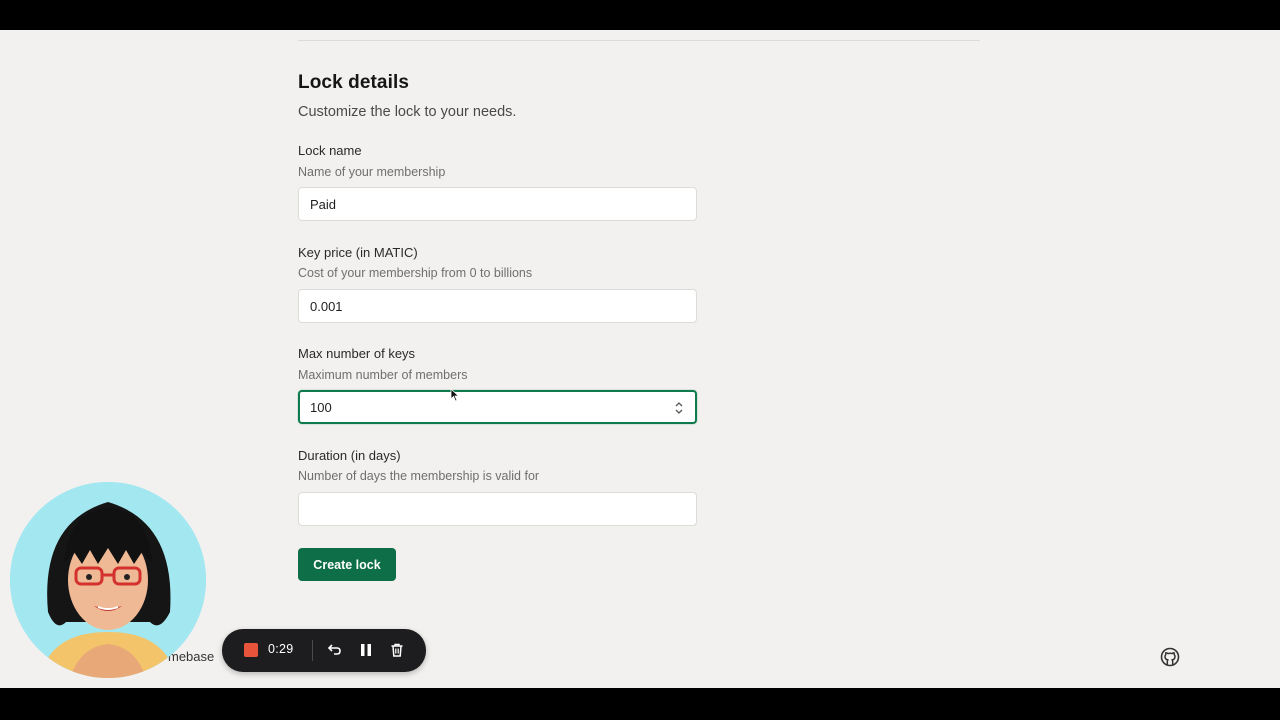 This screenshot has width=1280, height=720. What do you see at coordinates (397, 650) in the screenshot?
I see `trash-icon` at bounding box center [397, 650].